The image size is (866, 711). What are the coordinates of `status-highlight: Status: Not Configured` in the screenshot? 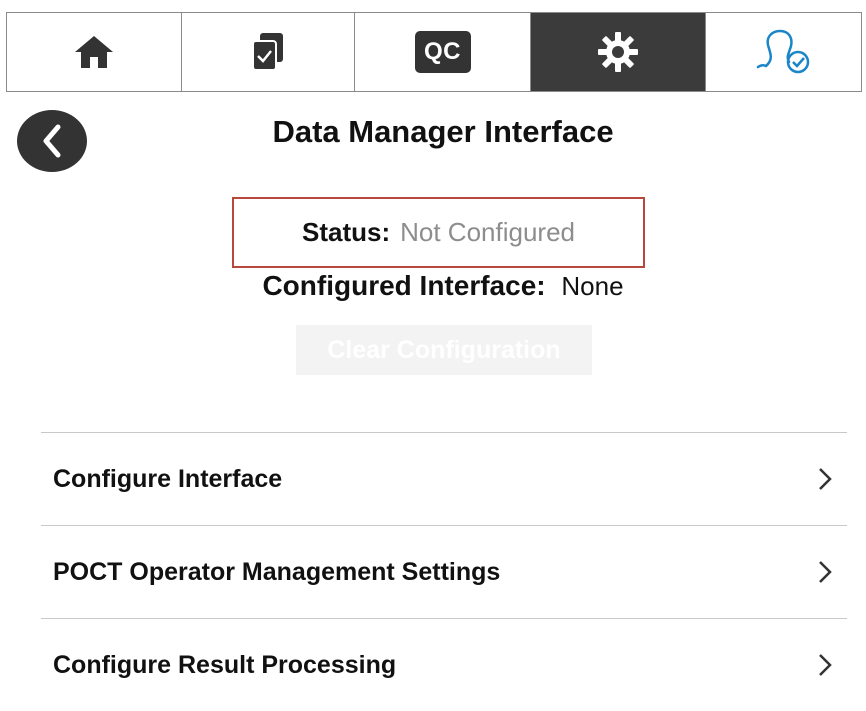 It's located at (438, 232).